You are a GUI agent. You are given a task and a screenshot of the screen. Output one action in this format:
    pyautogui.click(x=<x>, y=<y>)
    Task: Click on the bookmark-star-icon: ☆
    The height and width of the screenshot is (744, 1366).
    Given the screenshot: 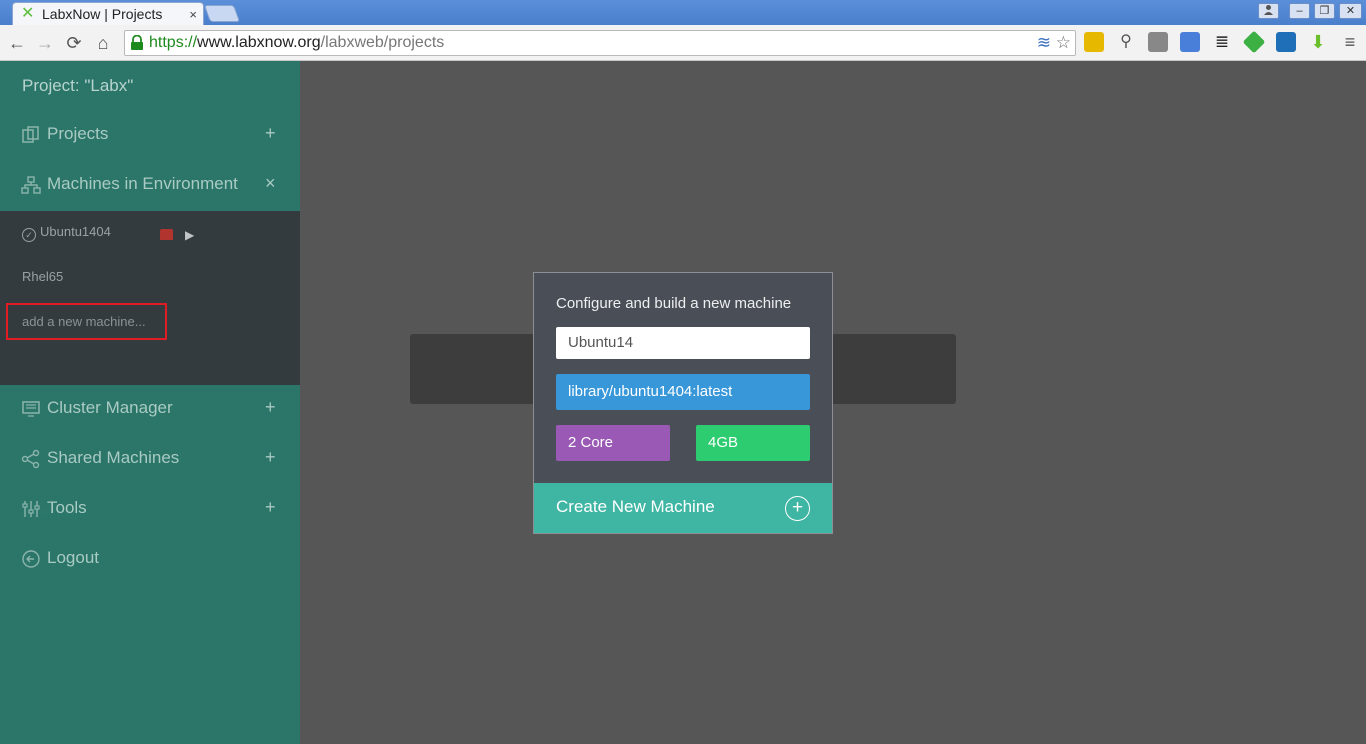 What is the action you would take?
    pyautogui.click(x=1063, y=42)
    